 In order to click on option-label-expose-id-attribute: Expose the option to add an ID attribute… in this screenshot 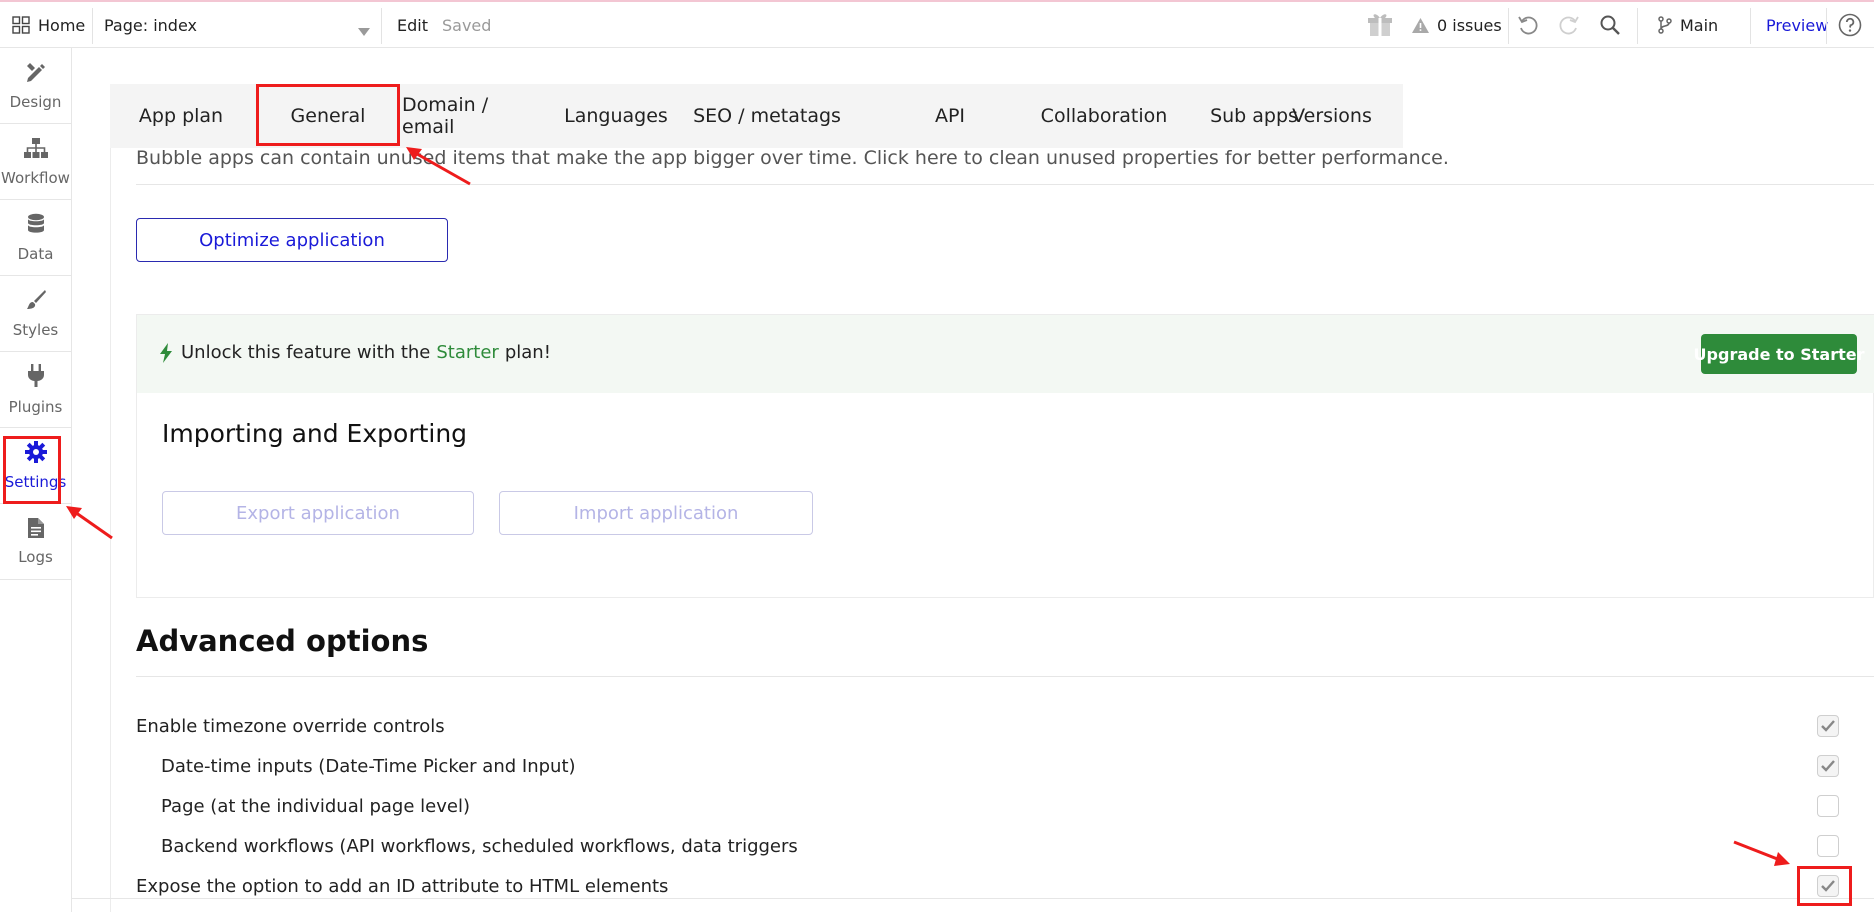, I will do `click(402, 886)`.